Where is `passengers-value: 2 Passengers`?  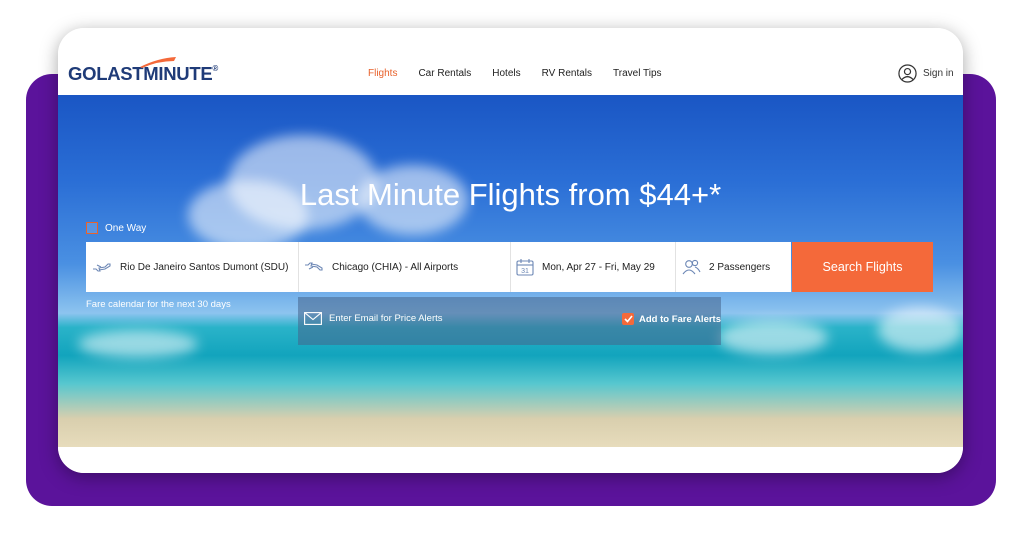 passengers-value: 2 Passengers is located at coordinates (740, 267).